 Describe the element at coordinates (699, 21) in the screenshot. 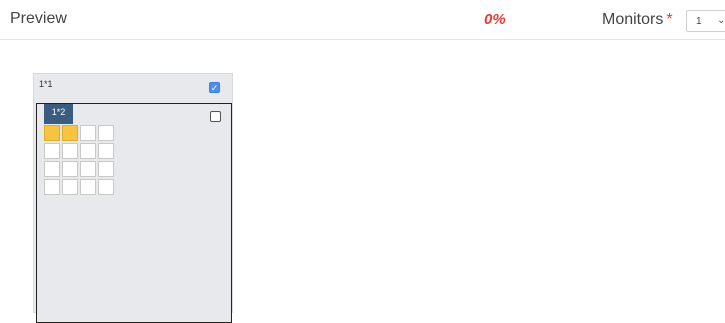

I see `monitors-select-value: 1` at that location.